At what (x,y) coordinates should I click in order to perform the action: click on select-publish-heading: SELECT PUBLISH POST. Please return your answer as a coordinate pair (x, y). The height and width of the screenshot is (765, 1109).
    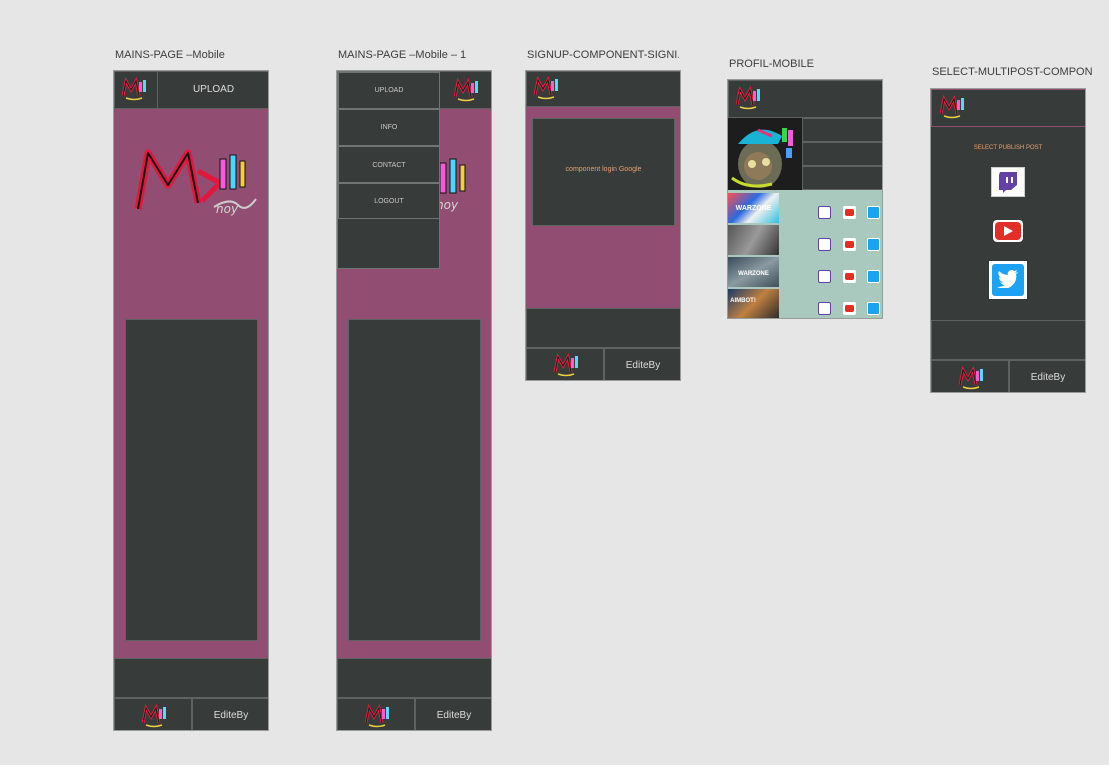
    Looking at the image, I should click on (1008, 148).